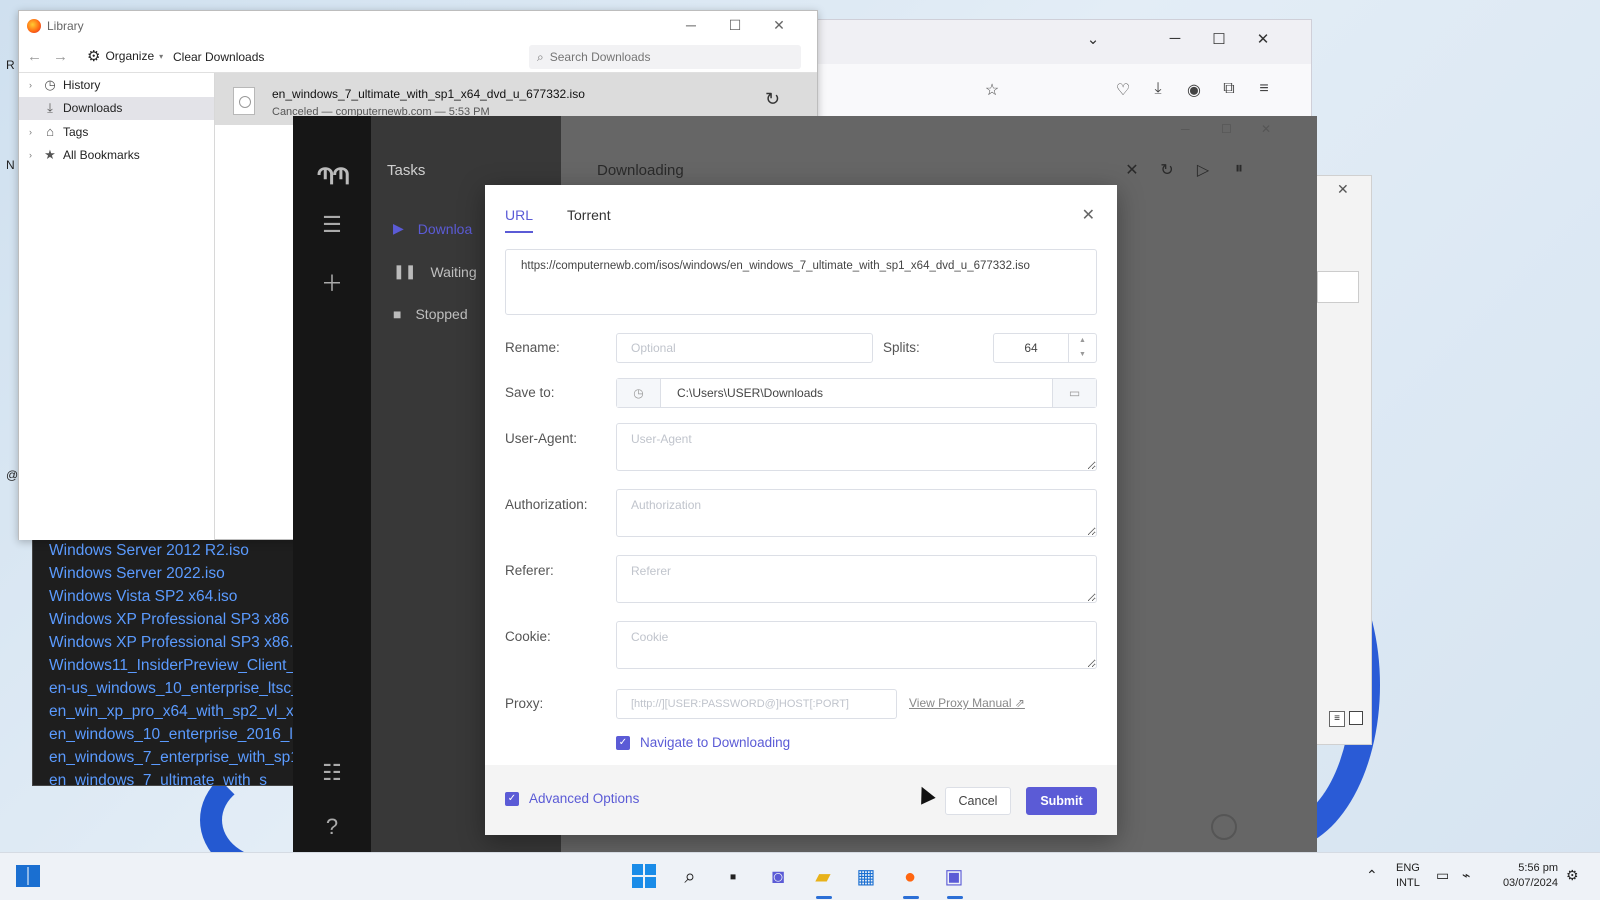 The image size is (1600, 900). I want to click on tree-item-tags: › ⌂ Tags, so click(116, 132).